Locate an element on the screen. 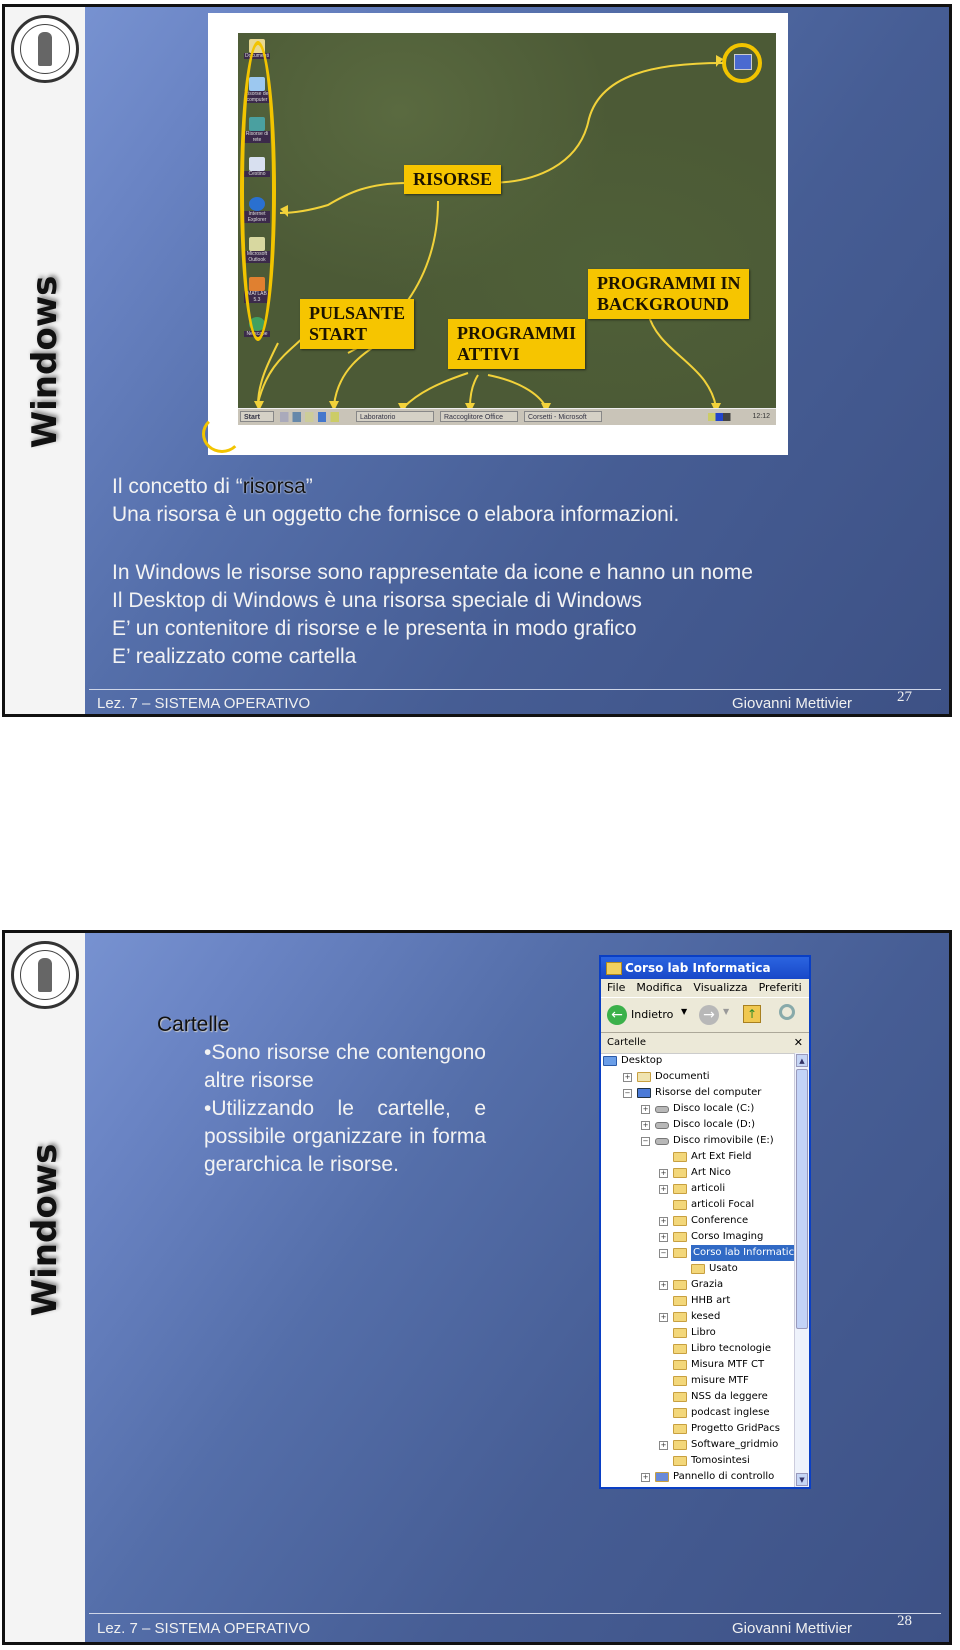 Image resolution: width=960 pixels, height=1650 pixels. tree-item: + Disco locale (C:) is located at coordinates (698, 1109).